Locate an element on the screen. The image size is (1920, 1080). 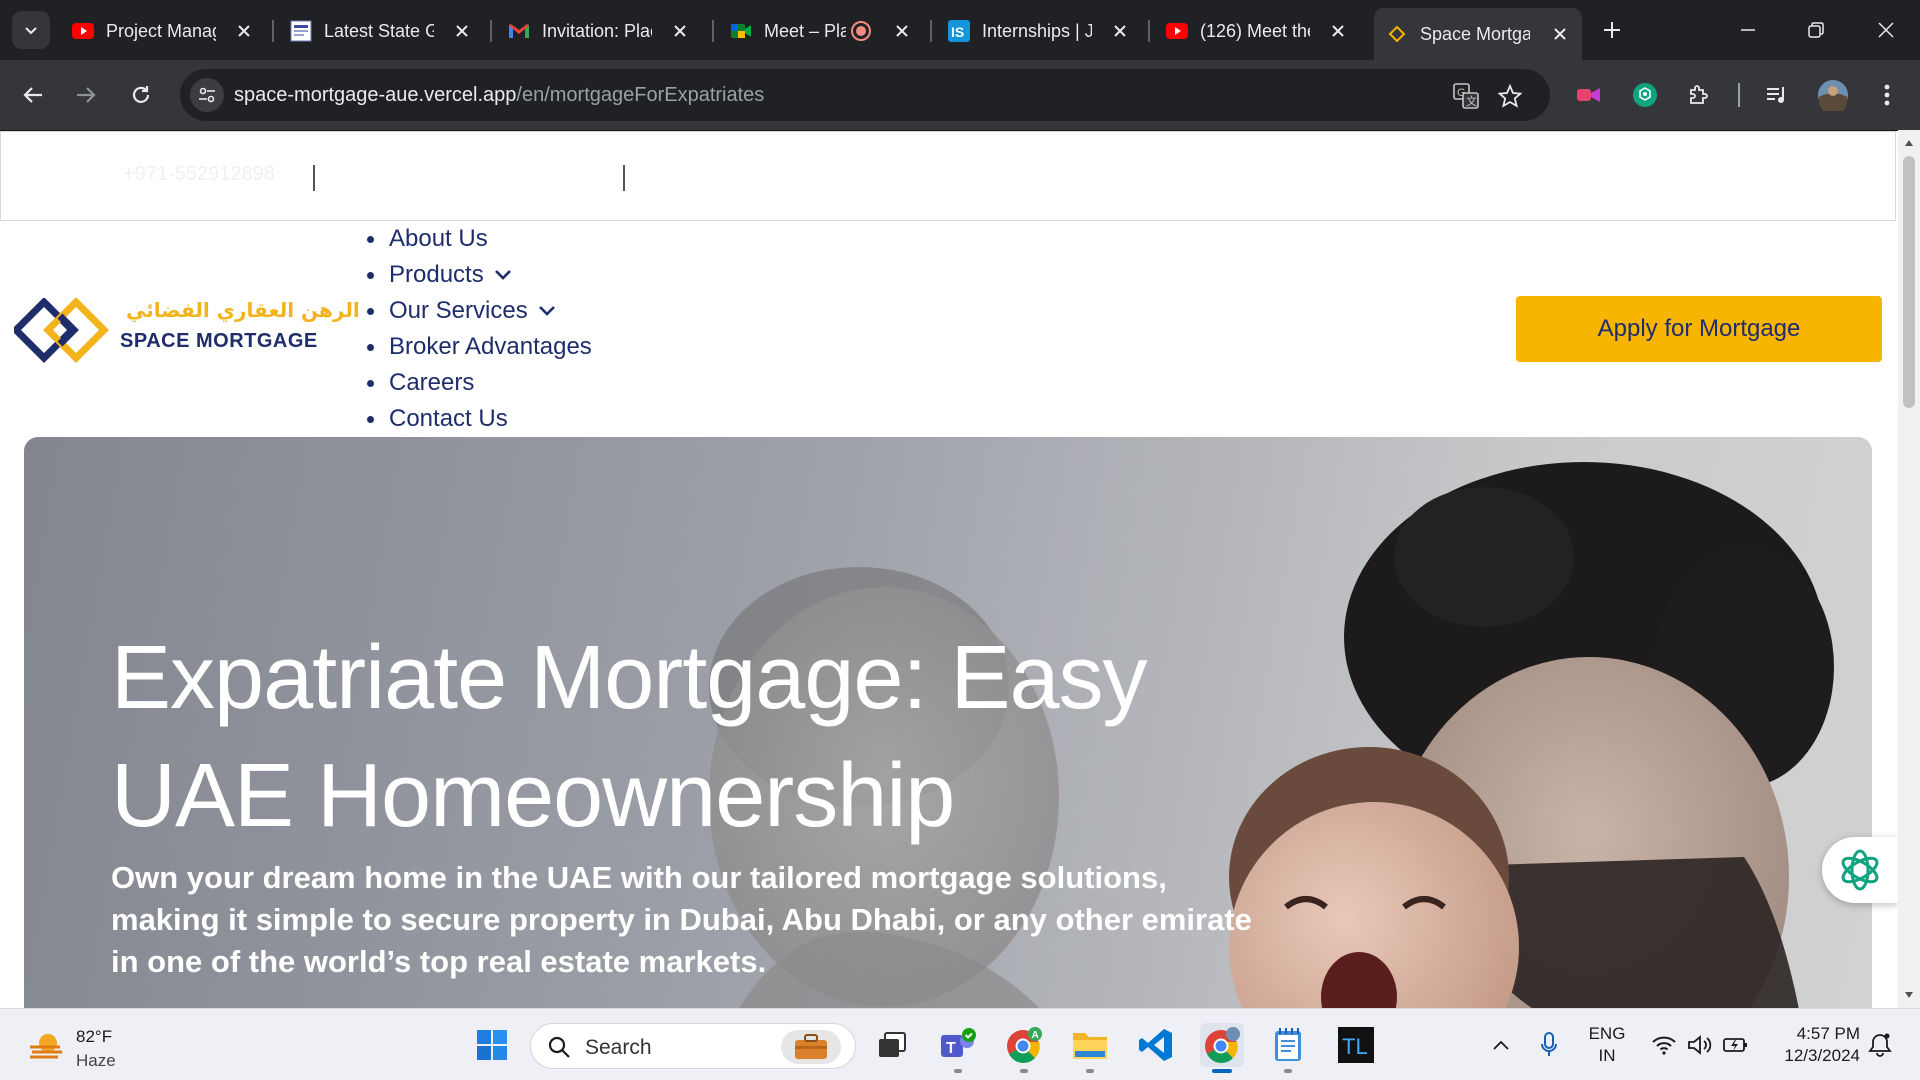
haze-icon is located at coordinates (46, 1046).